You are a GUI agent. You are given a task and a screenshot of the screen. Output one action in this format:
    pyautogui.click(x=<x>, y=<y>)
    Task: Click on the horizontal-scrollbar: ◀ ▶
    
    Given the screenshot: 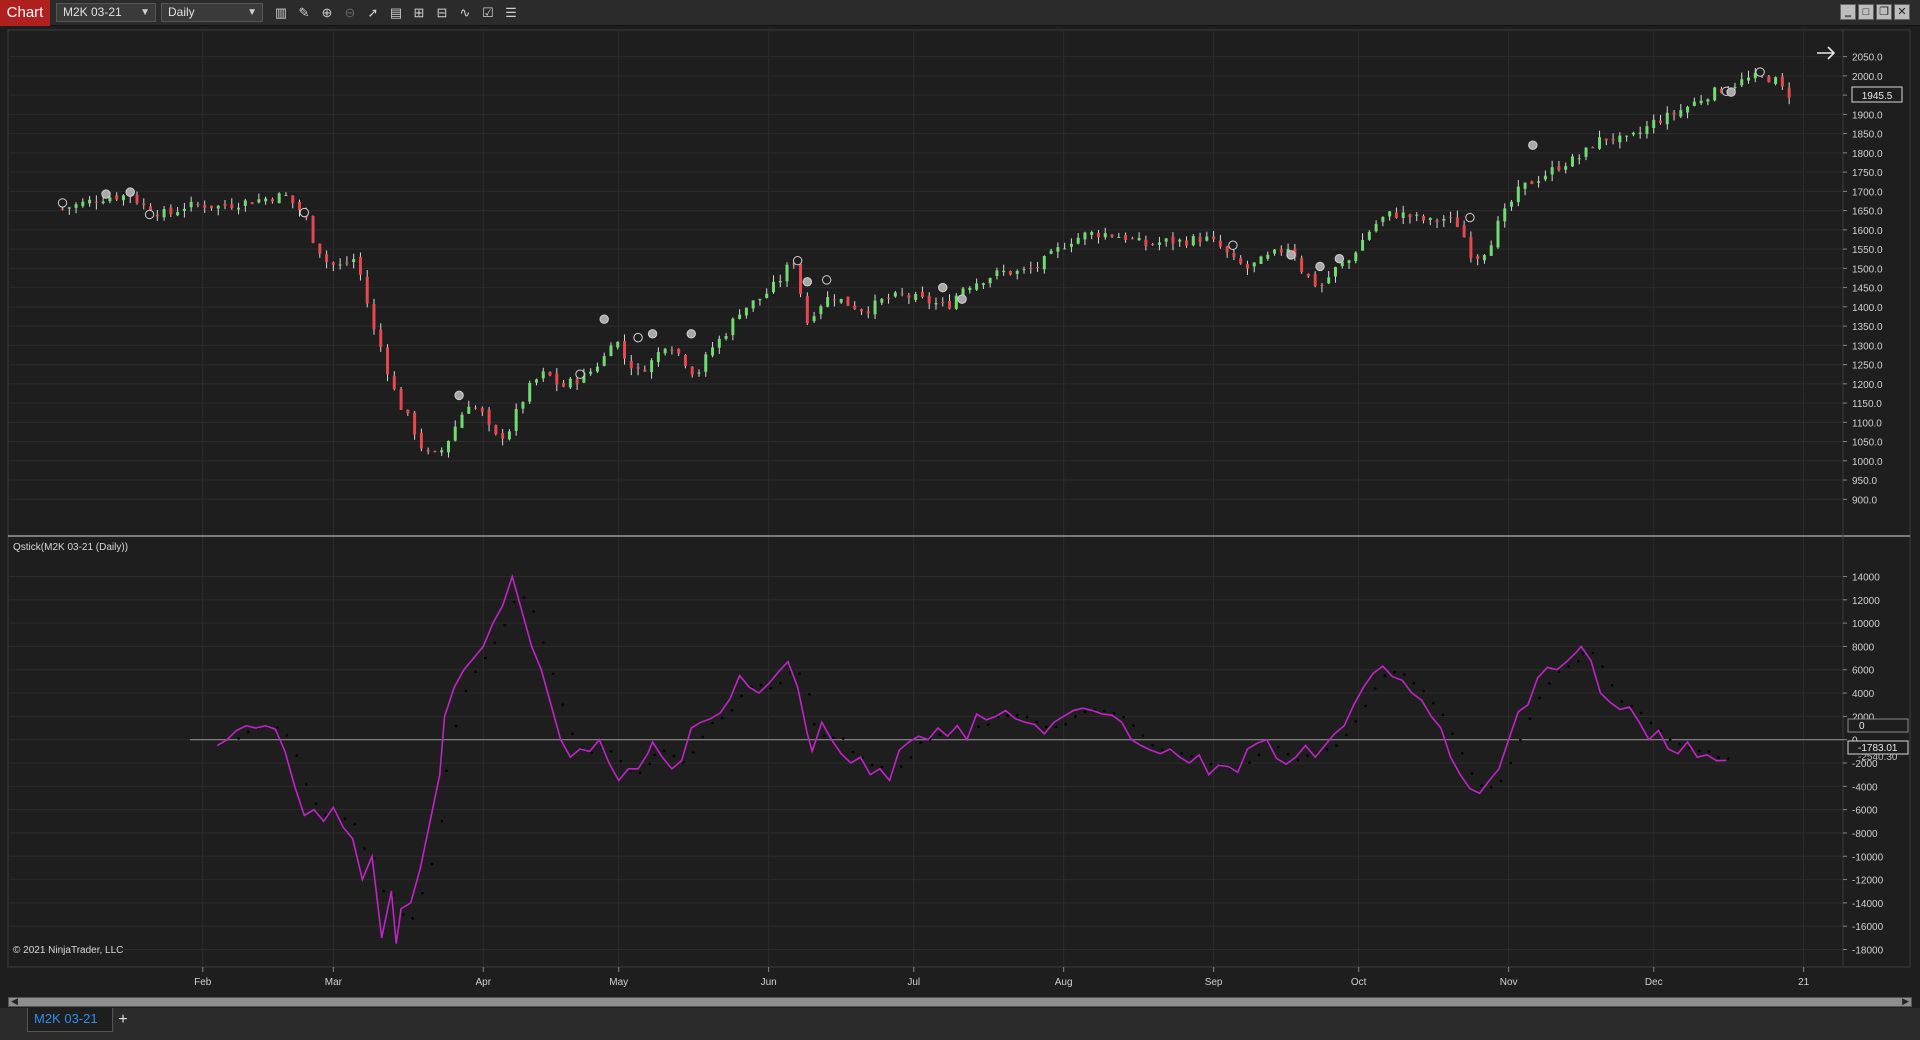 What is the action you would take?
    pyautogui.click(x=960, y=1001)
    